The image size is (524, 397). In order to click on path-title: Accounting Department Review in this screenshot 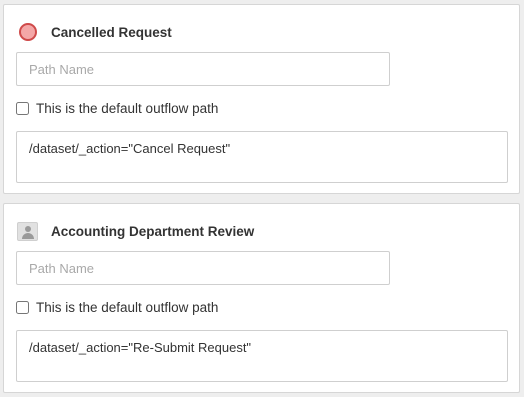, I will do `click(153, 231)`.